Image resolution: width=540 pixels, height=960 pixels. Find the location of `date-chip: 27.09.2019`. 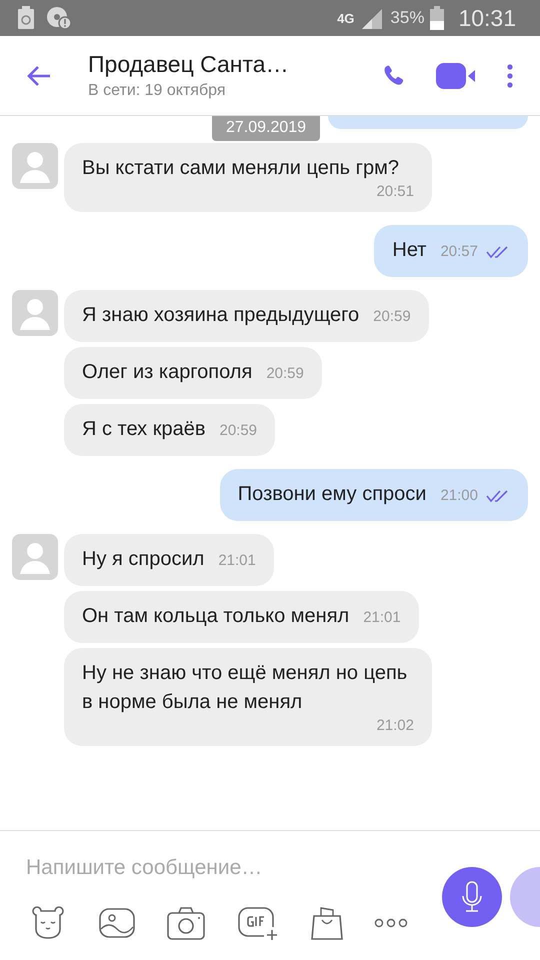

date-chip: 27.09.2019 is located at coordinates (266, 128).